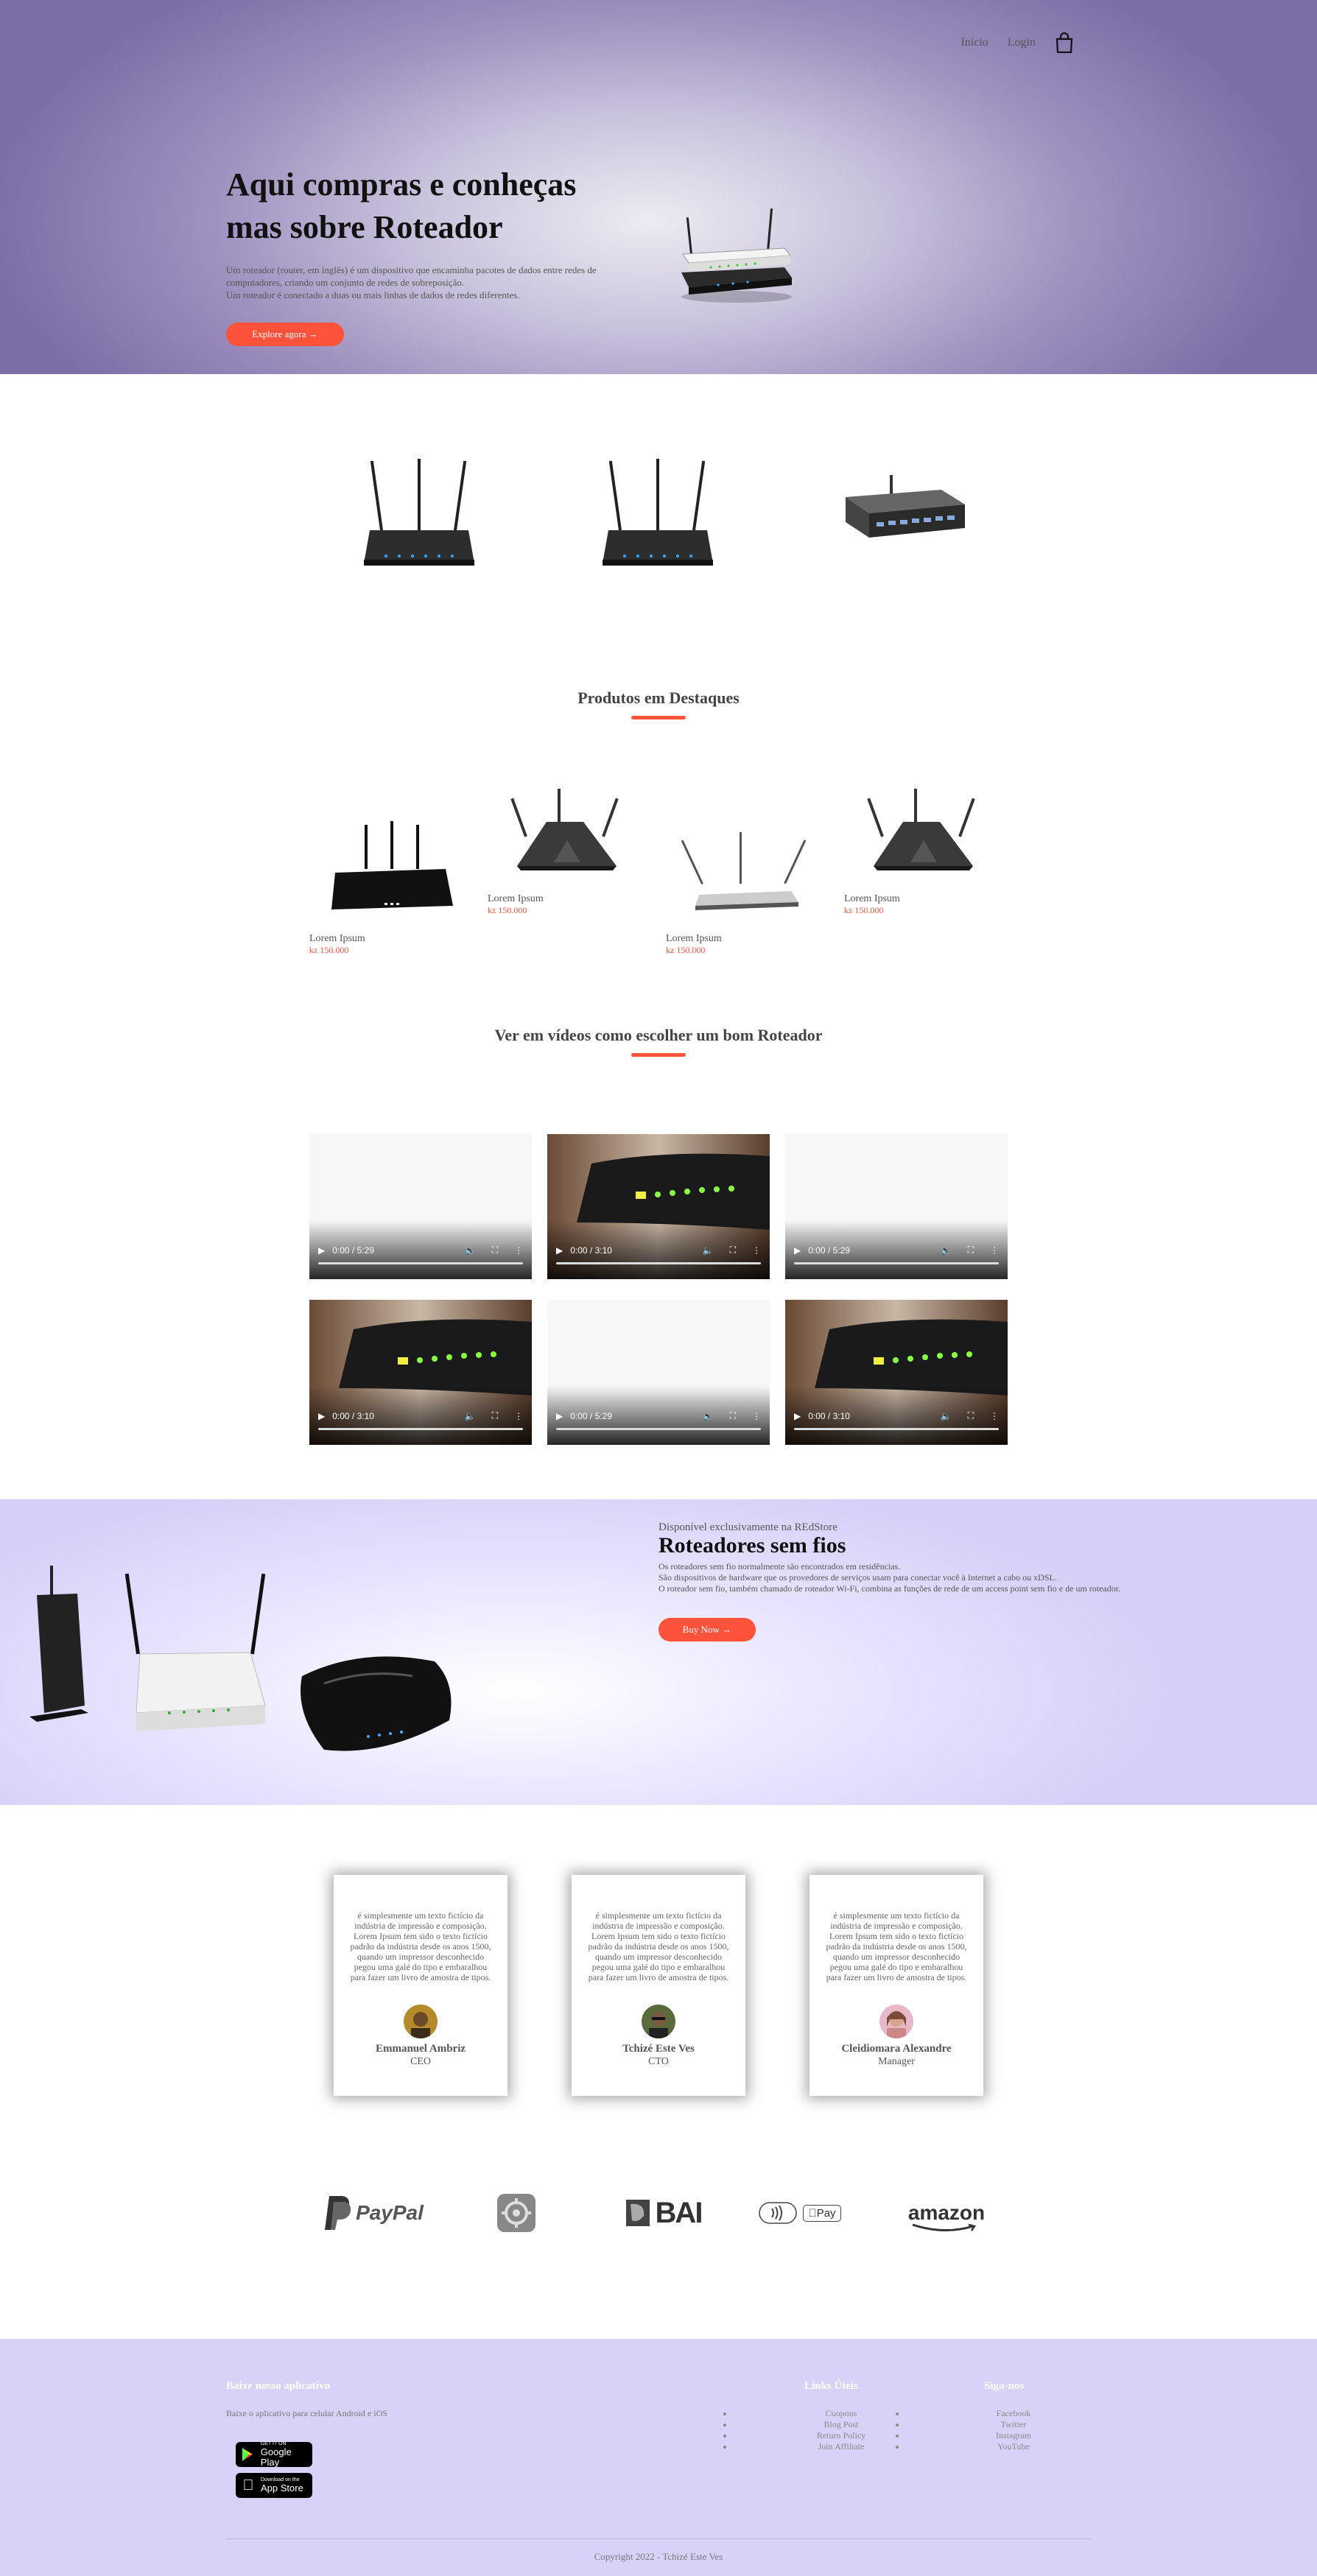  Describe the element at coordinates (984, 2446) in the screenshot. I see `footer-social-link: YouTube` at that location.